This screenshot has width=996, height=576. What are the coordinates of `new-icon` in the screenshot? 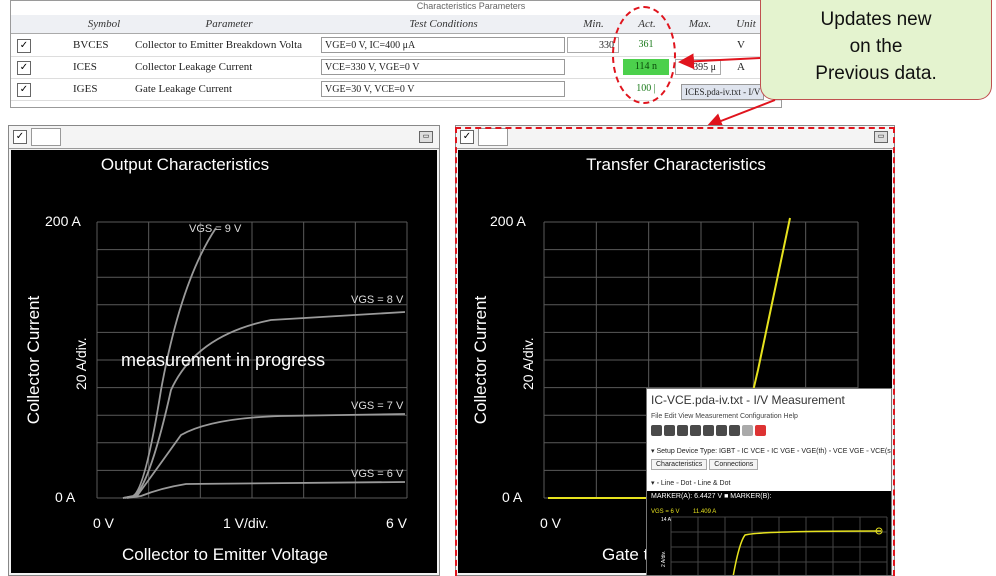 It's located at (656, 430).